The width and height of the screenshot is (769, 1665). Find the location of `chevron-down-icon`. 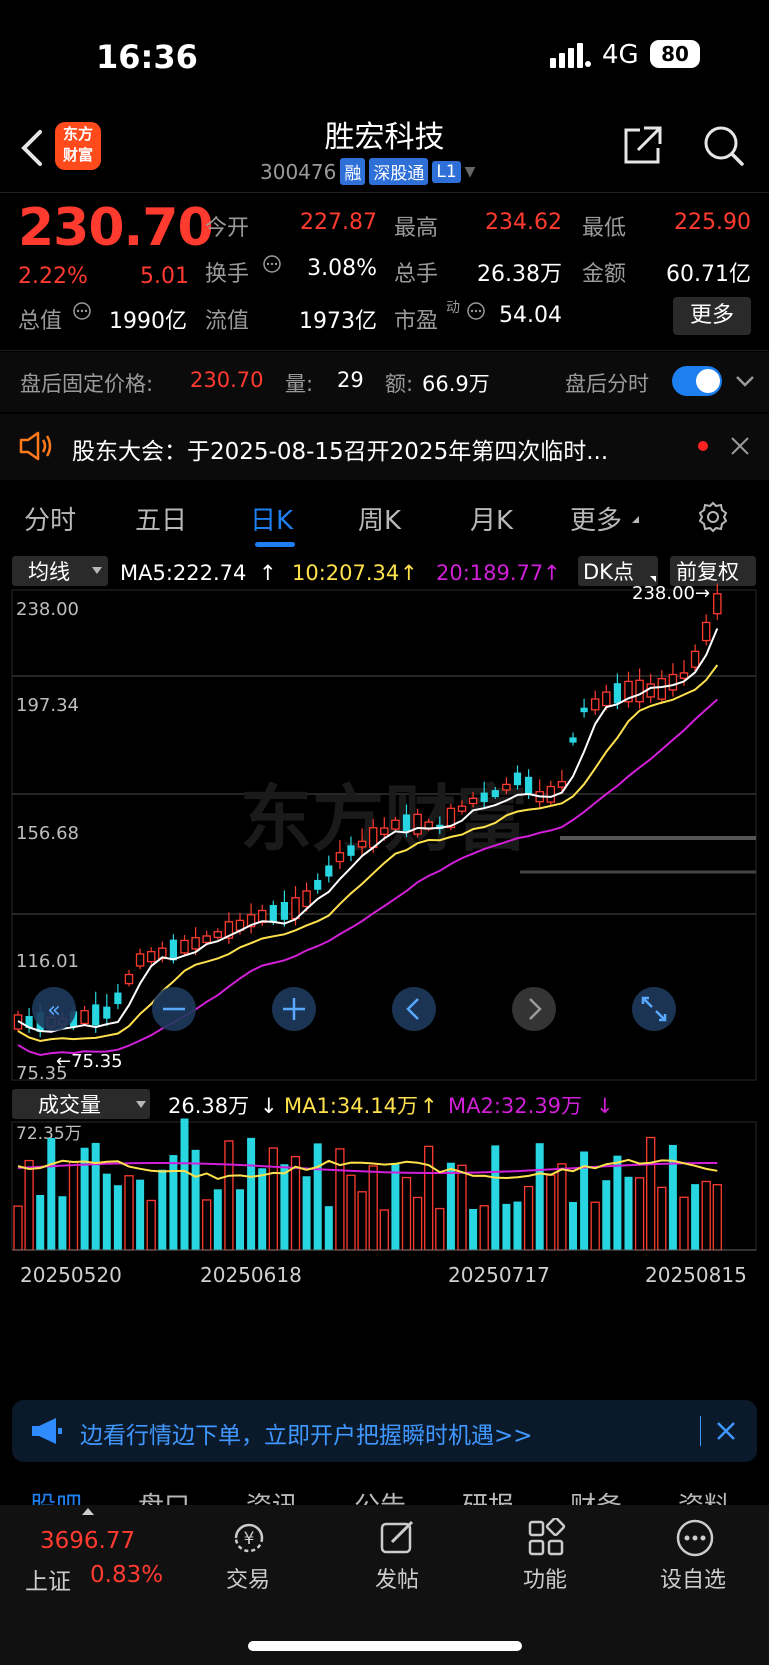

chevron-down-icon is located at coordinates (745, 383).